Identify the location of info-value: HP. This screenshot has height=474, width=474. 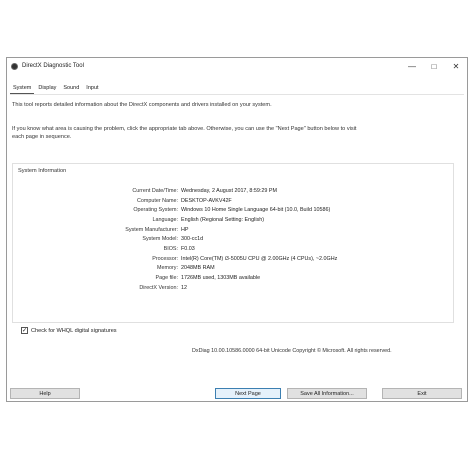
(185, 229).